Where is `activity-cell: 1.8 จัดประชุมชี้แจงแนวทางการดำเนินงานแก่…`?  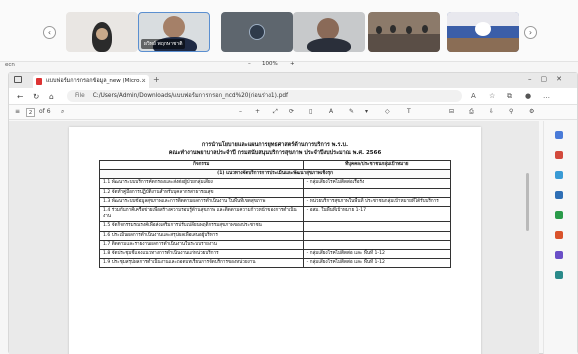 activity-cell: 1.8 จัดประชุมชี้แจงแนวทางการดำเนินงานแก่… is located at coordinates (201, 254).